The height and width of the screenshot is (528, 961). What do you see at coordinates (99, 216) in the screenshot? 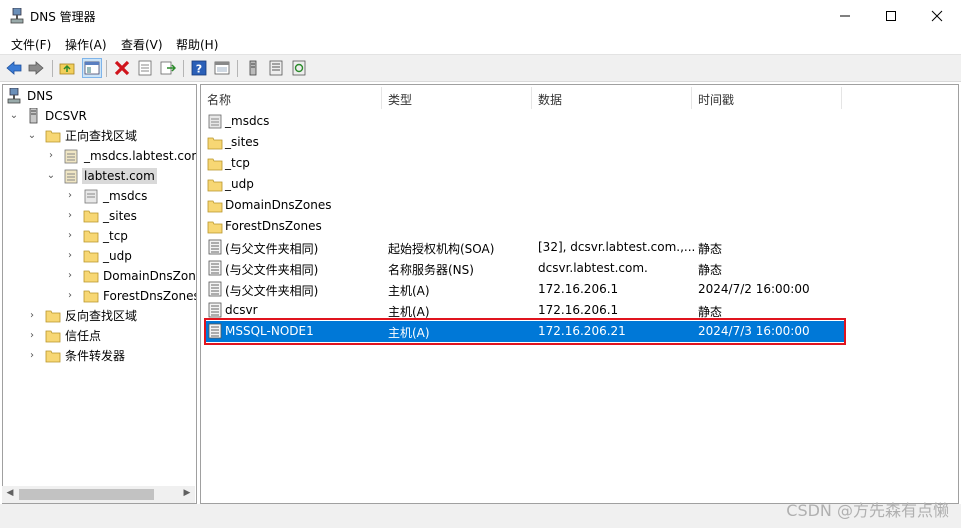
I see `tree-node-sites: › _sites` at bounding box center [99, 216].